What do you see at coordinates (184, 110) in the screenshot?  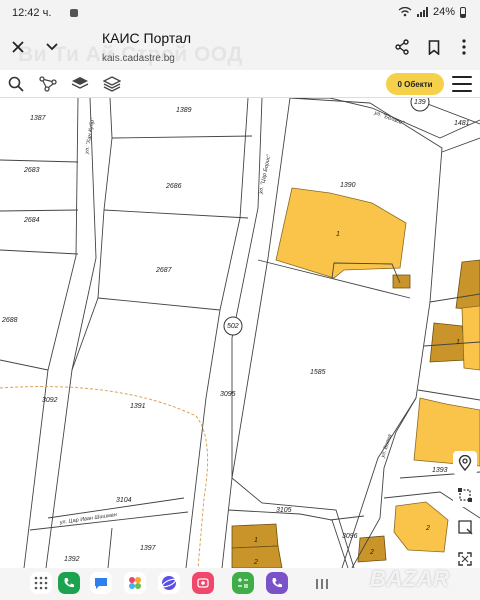 I see `parcel-1389: 1389` at bounding box center [184, 110].